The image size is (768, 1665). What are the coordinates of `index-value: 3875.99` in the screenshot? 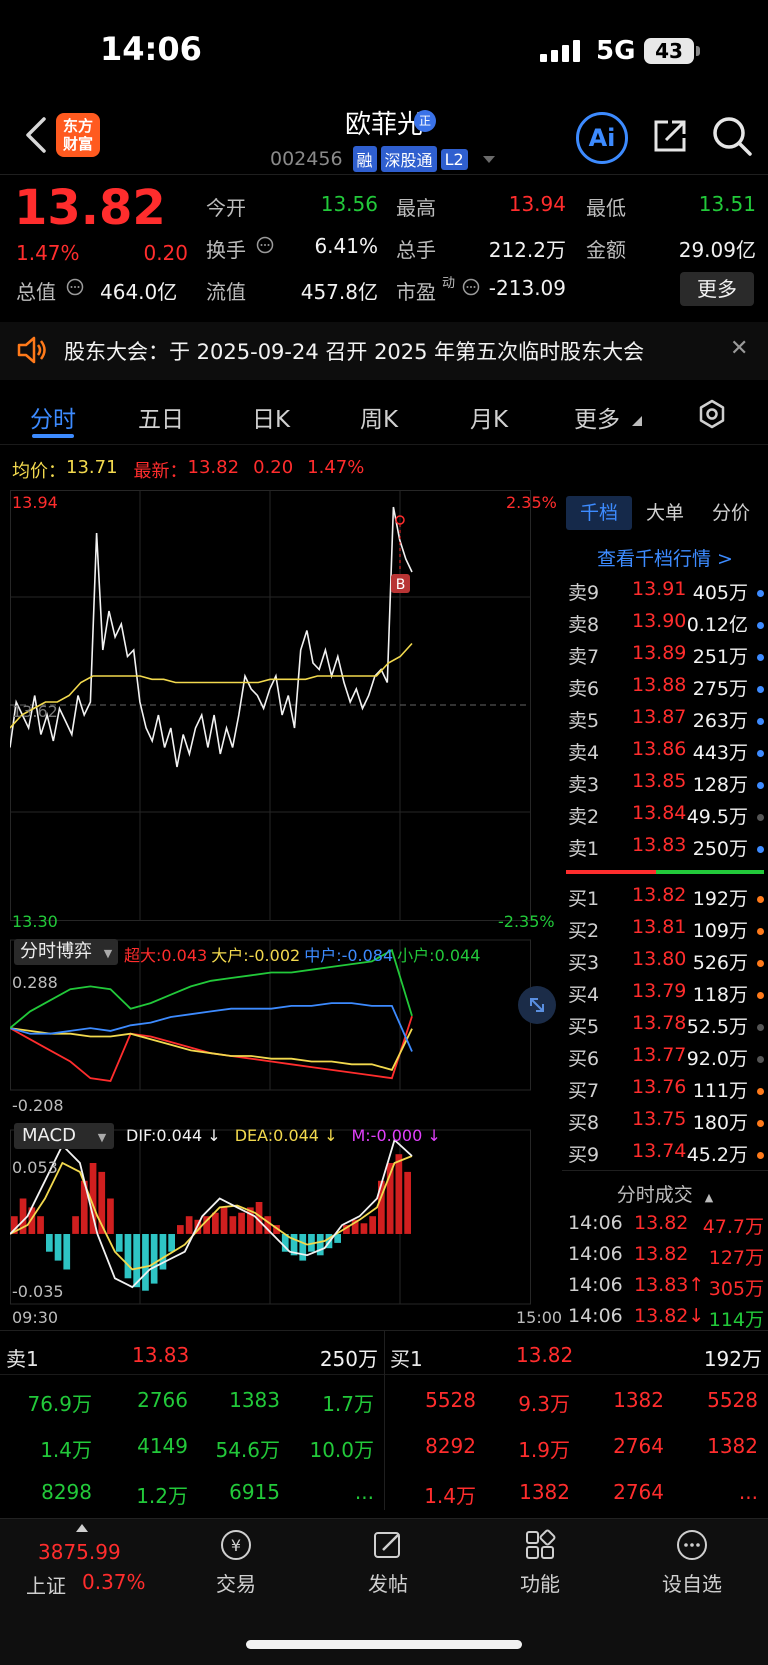 It's located at (79, 1552).